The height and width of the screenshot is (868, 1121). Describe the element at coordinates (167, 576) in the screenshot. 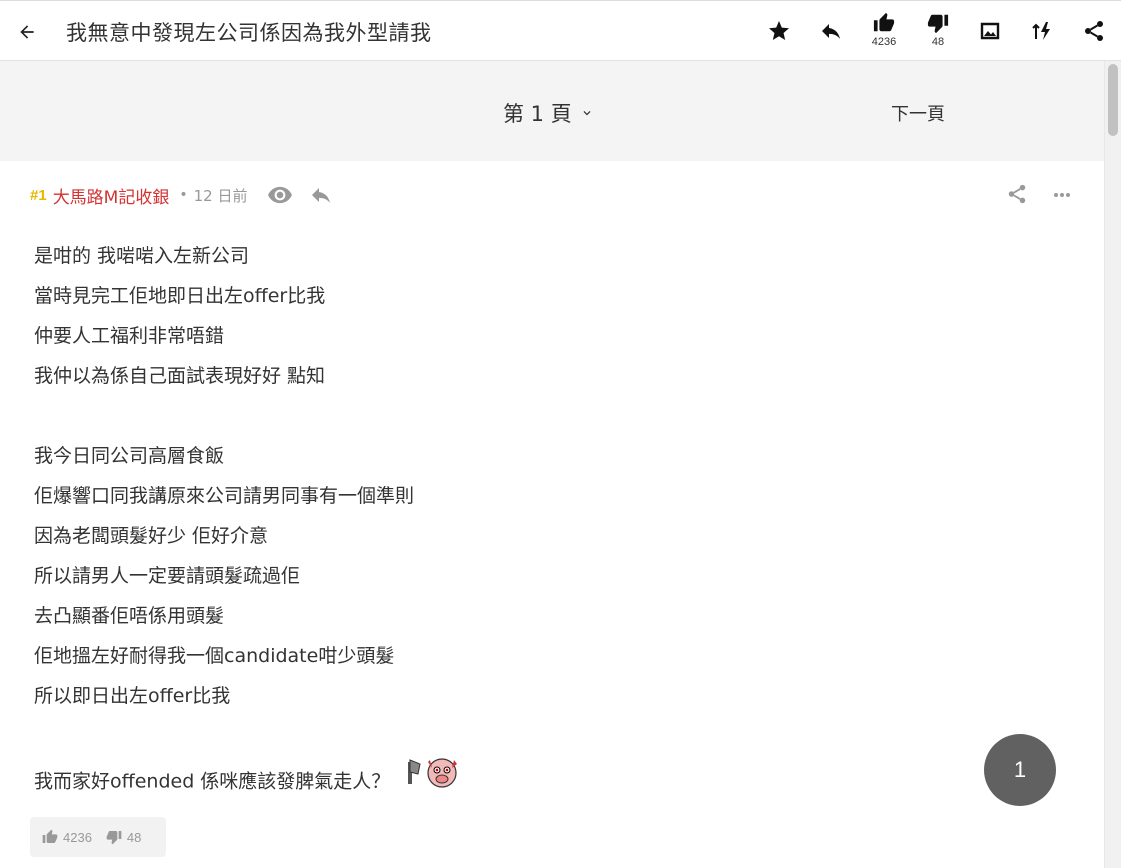

I see `content-line: 所以請男人一定要請頭髮疏過佢` at that location.